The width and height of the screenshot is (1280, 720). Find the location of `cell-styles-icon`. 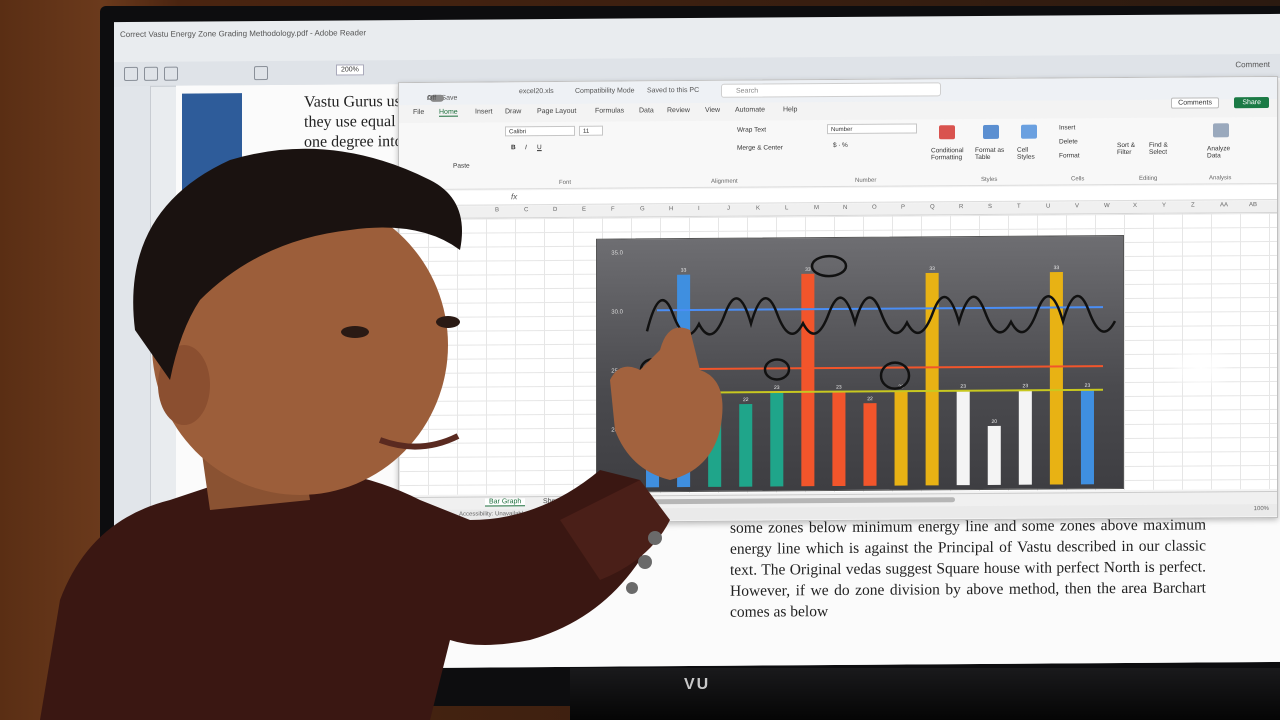

cell-styles-icon is located at coordinates (1029, 131).